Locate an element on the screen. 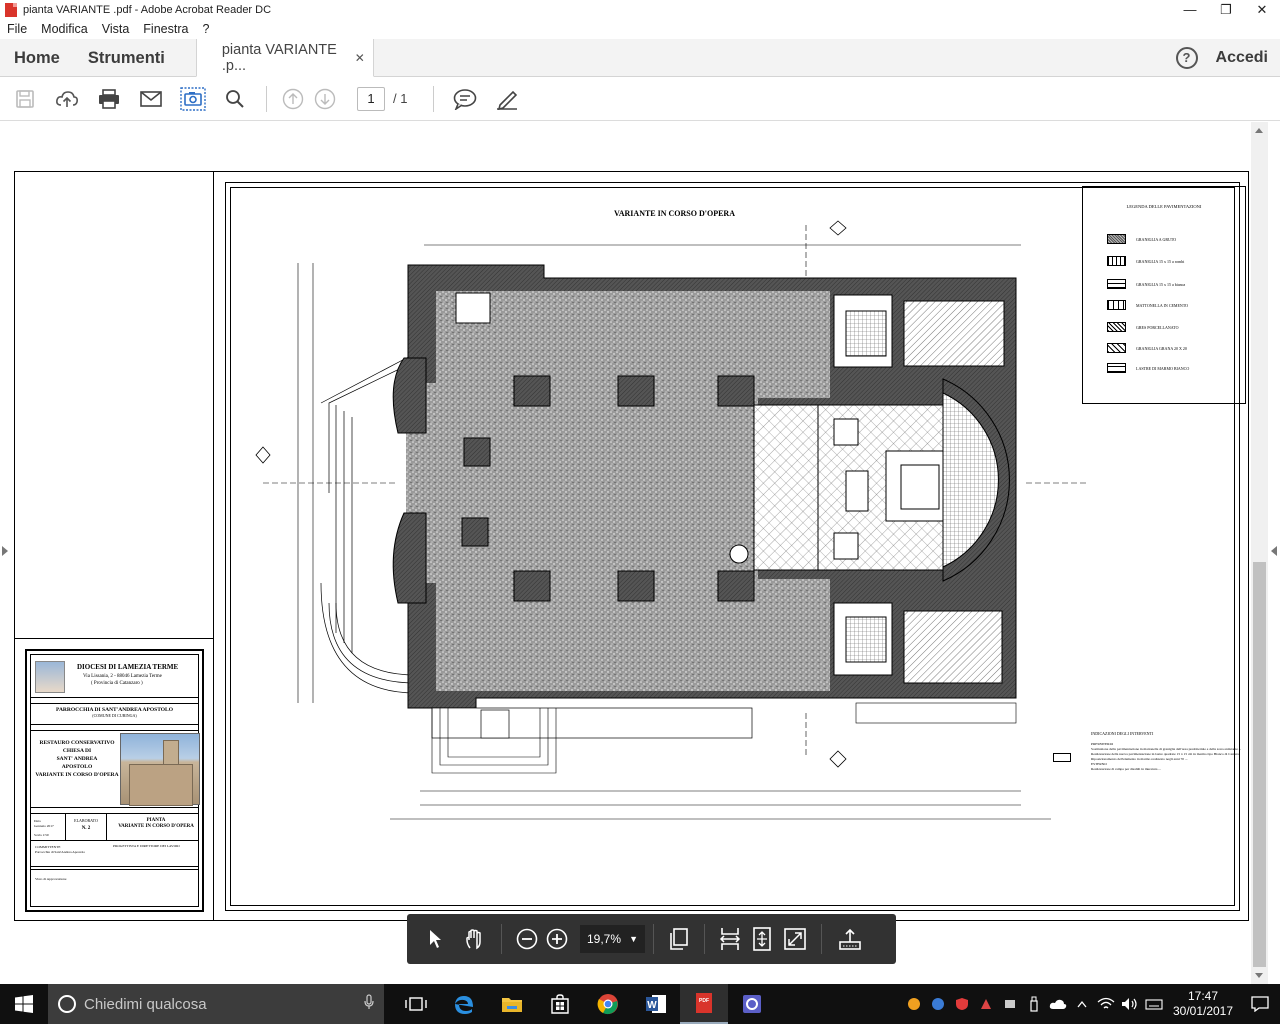  tab-home: Home is located at coordinates (37, 57).